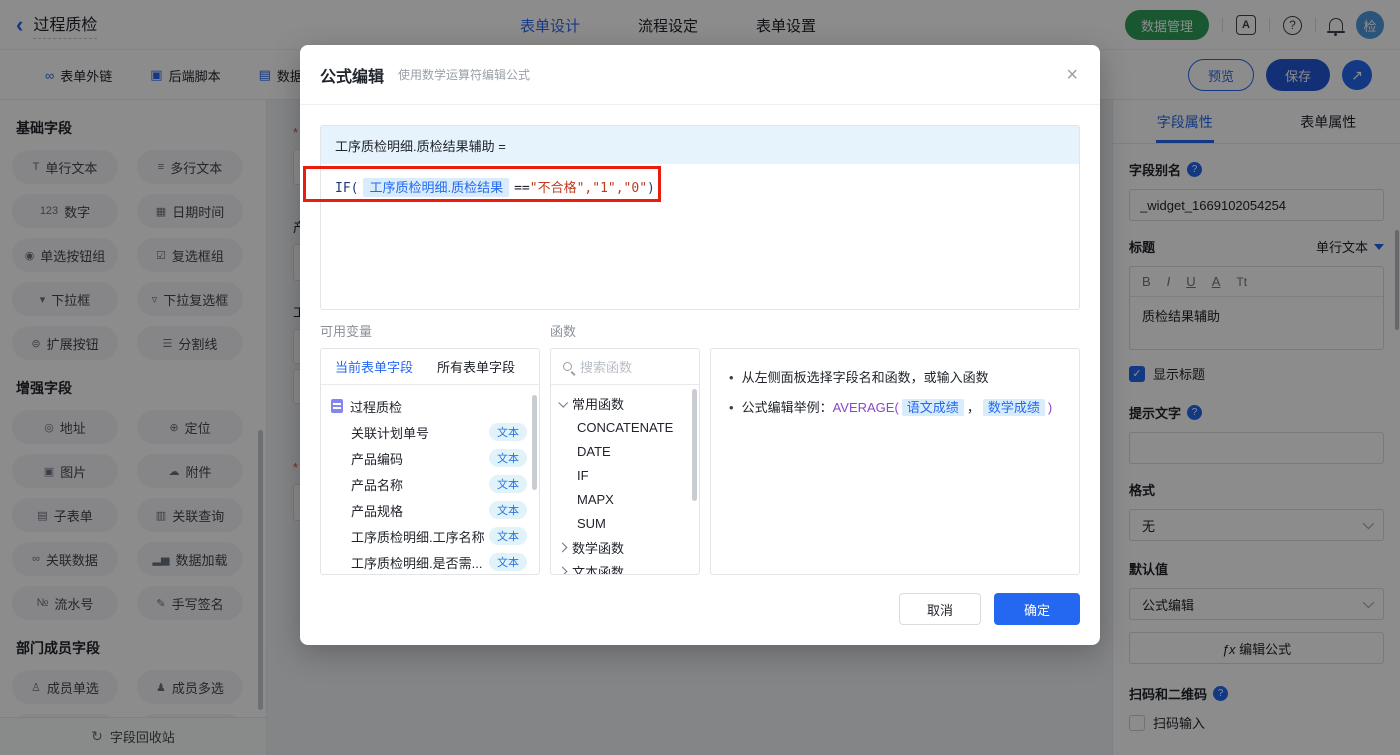 The image size is (1400, 755). I want to click on functions-label: 函数, so click(563, 331).